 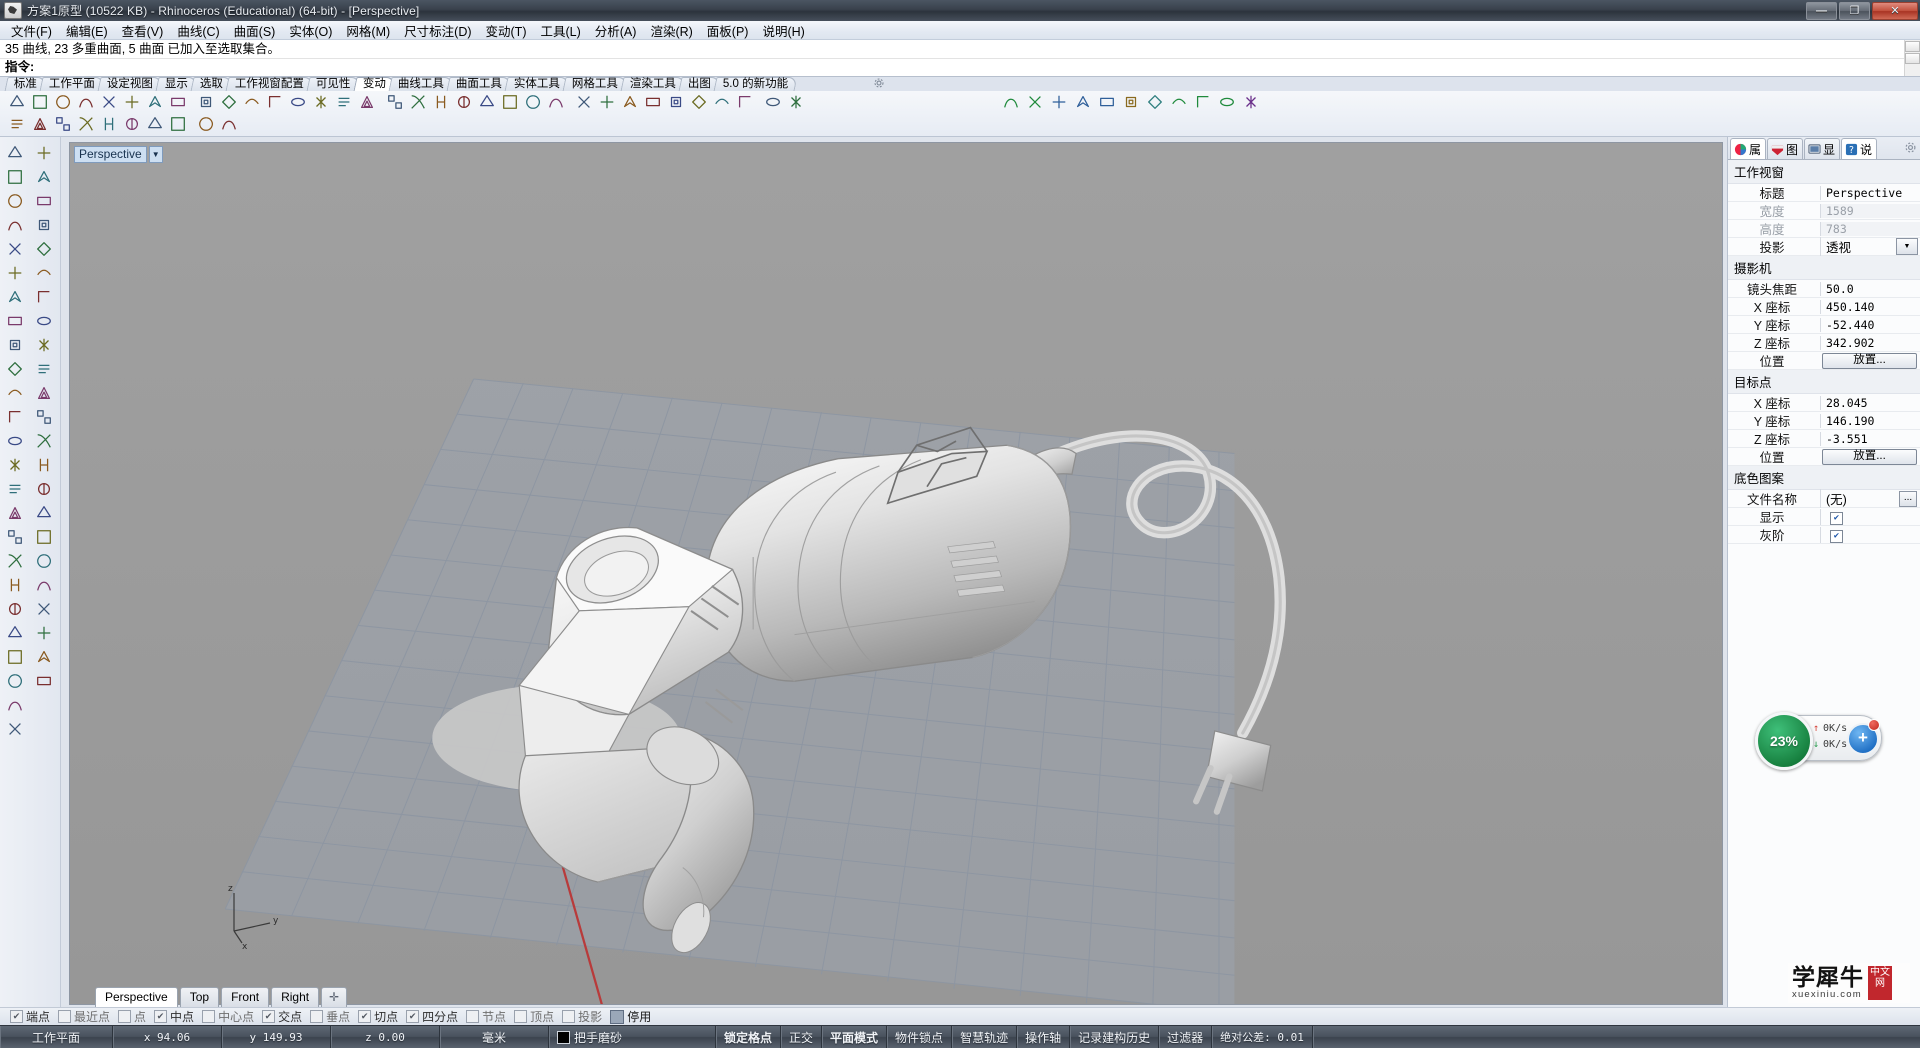 What do you see at coordinates (298, 102) in the screenshot?
I see `toolbar-button-12-icon` at bounding box center [298, 102].